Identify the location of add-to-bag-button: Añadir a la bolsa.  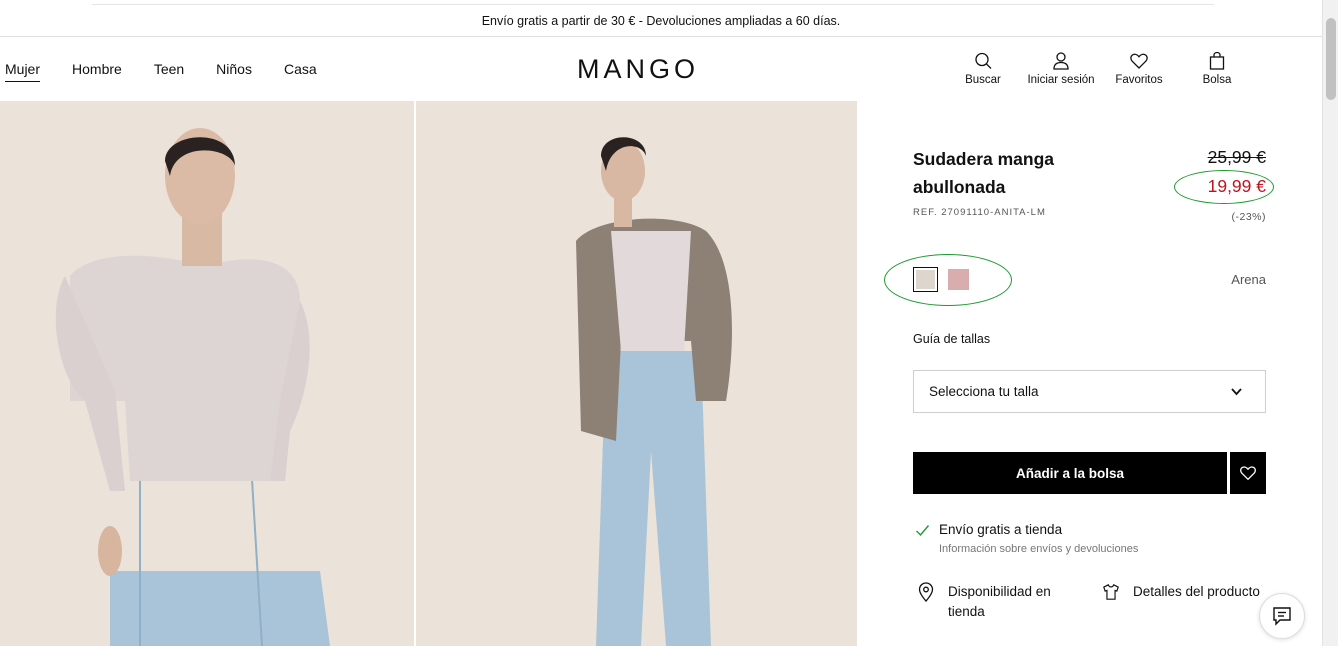
(1070, 473).